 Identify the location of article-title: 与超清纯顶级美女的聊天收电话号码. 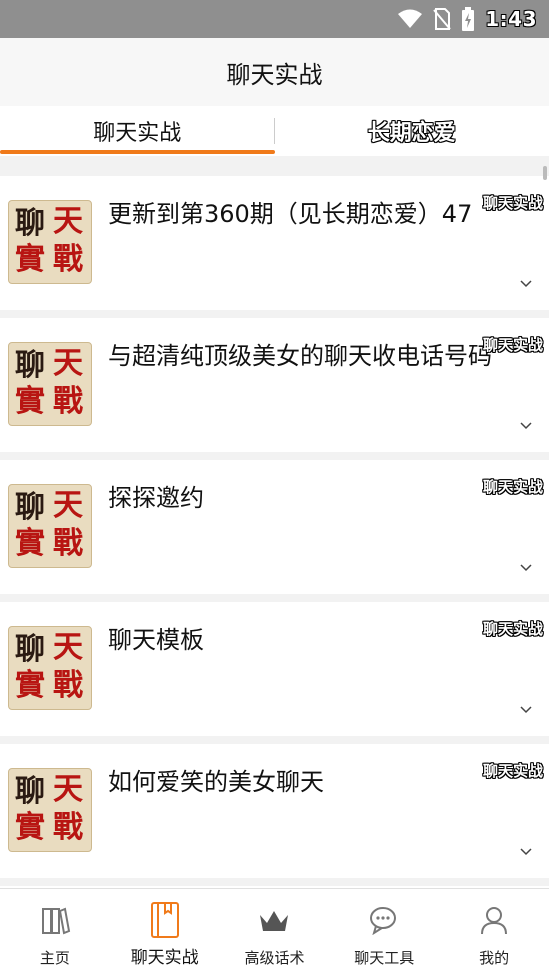
(300, 356).